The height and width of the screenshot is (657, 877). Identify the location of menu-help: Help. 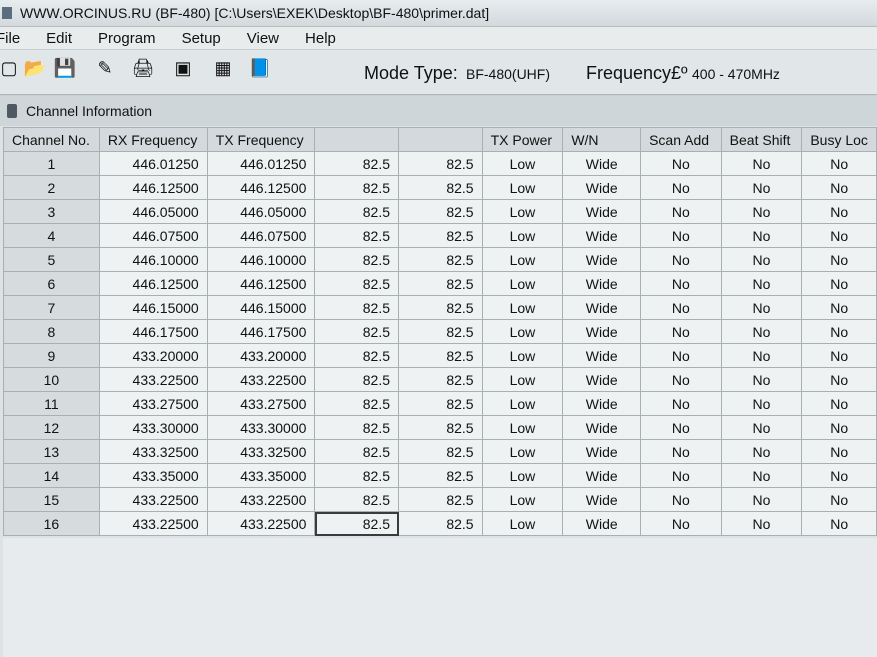
(320, 38).